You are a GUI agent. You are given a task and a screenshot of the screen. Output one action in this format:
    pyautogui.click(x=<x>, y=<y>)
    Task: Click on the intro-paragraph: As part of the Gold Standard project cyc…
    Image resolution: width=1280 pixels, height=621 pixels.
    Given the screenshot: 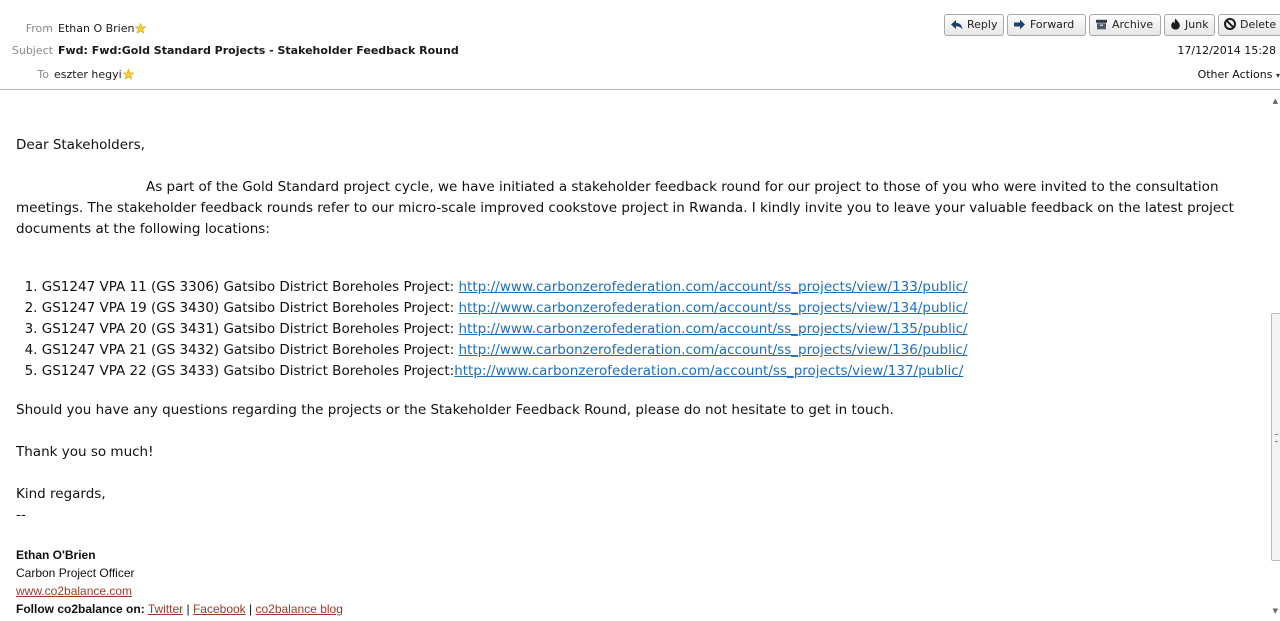 What is the action you would take?
    pyautogui.click(x=625, y=208)
    